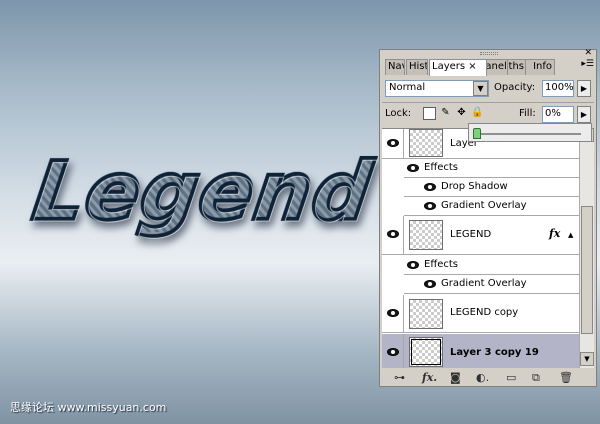  I want to click on panel-tabs: Nav Hist Layers × Chanels Paths Info, so click(490, 67).